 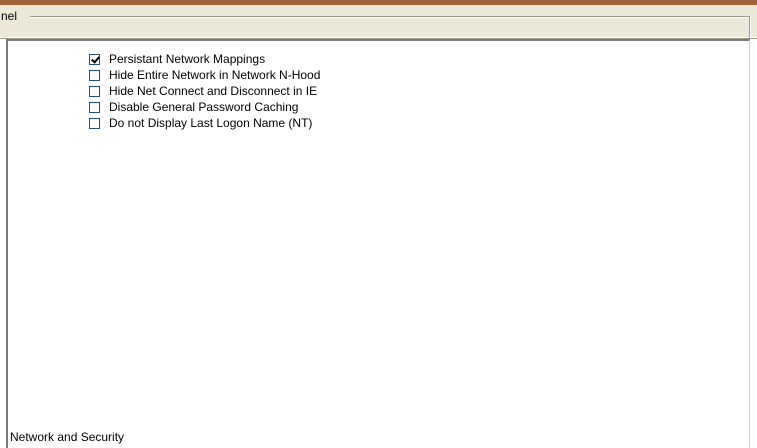 I want to click on option-disable-password-caching: Disable General Password Caching, so click(x=204, y=107).